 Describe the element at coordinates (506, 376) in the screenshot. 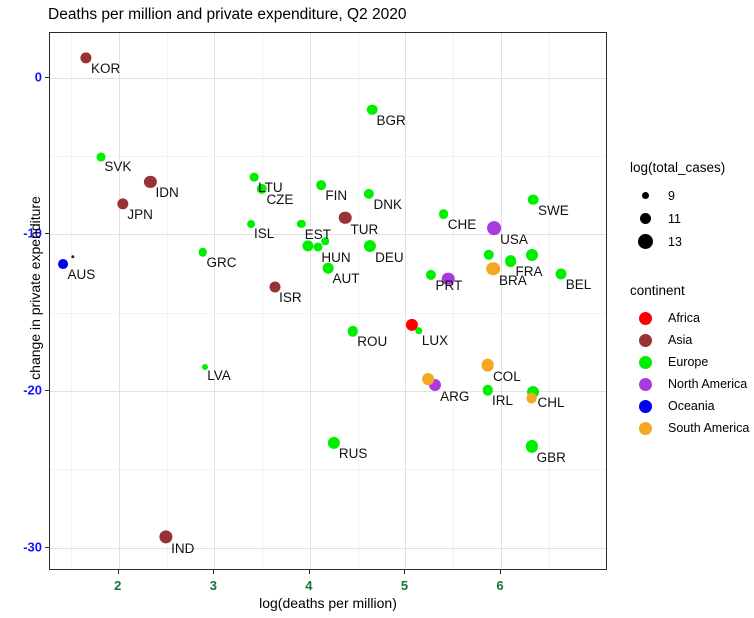

I see `point-label: COL` at that location.